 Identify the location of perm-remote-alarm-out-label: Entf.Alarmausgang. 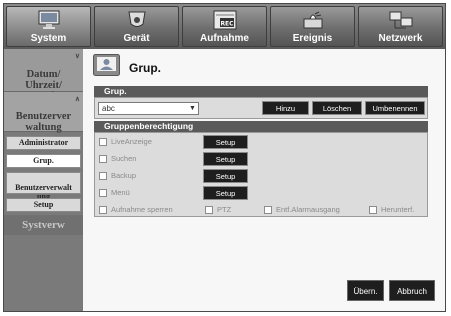
(308, 209).